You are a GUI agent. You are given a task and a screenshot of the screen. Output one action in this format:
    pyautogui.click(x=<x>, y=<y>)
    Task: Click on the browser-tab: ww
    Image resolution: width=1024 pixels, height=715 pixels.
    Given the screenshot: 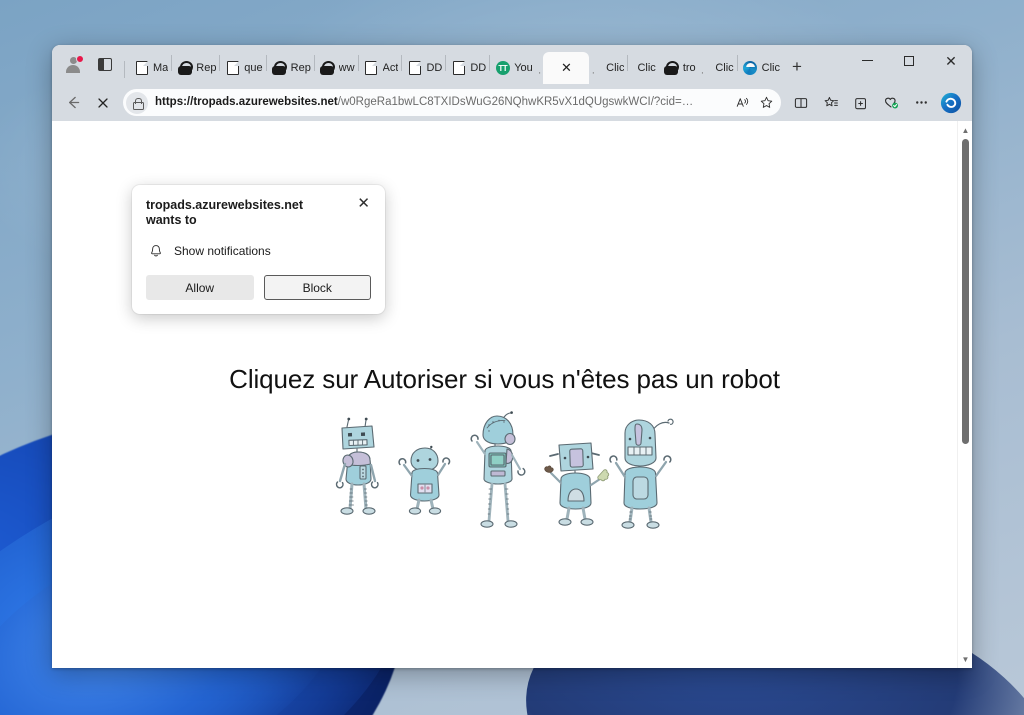 What is the action you would take?
    pyautogui.click(x=336, y=68)
    